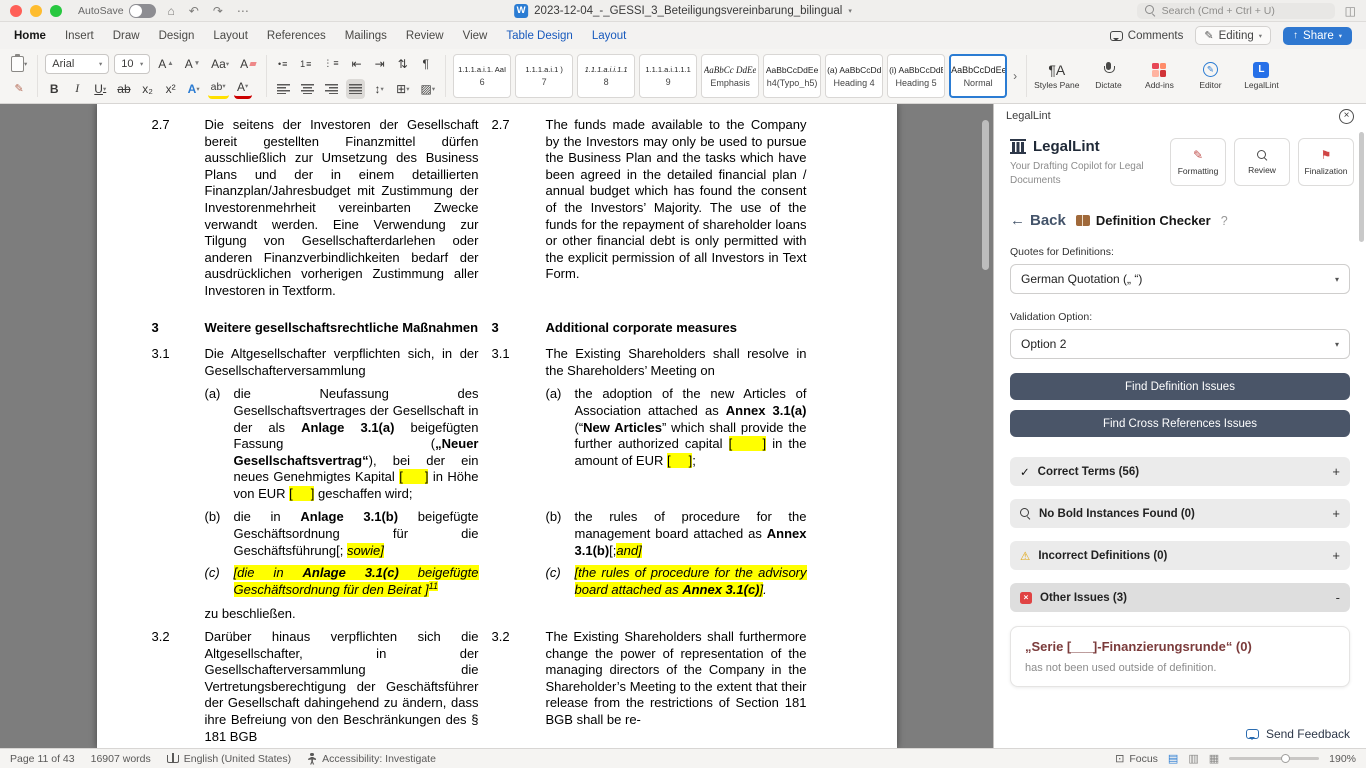 The width and height of the screenshot is (1366, 768). I want to click on panel-close-button: ×, so click(1346, 116).